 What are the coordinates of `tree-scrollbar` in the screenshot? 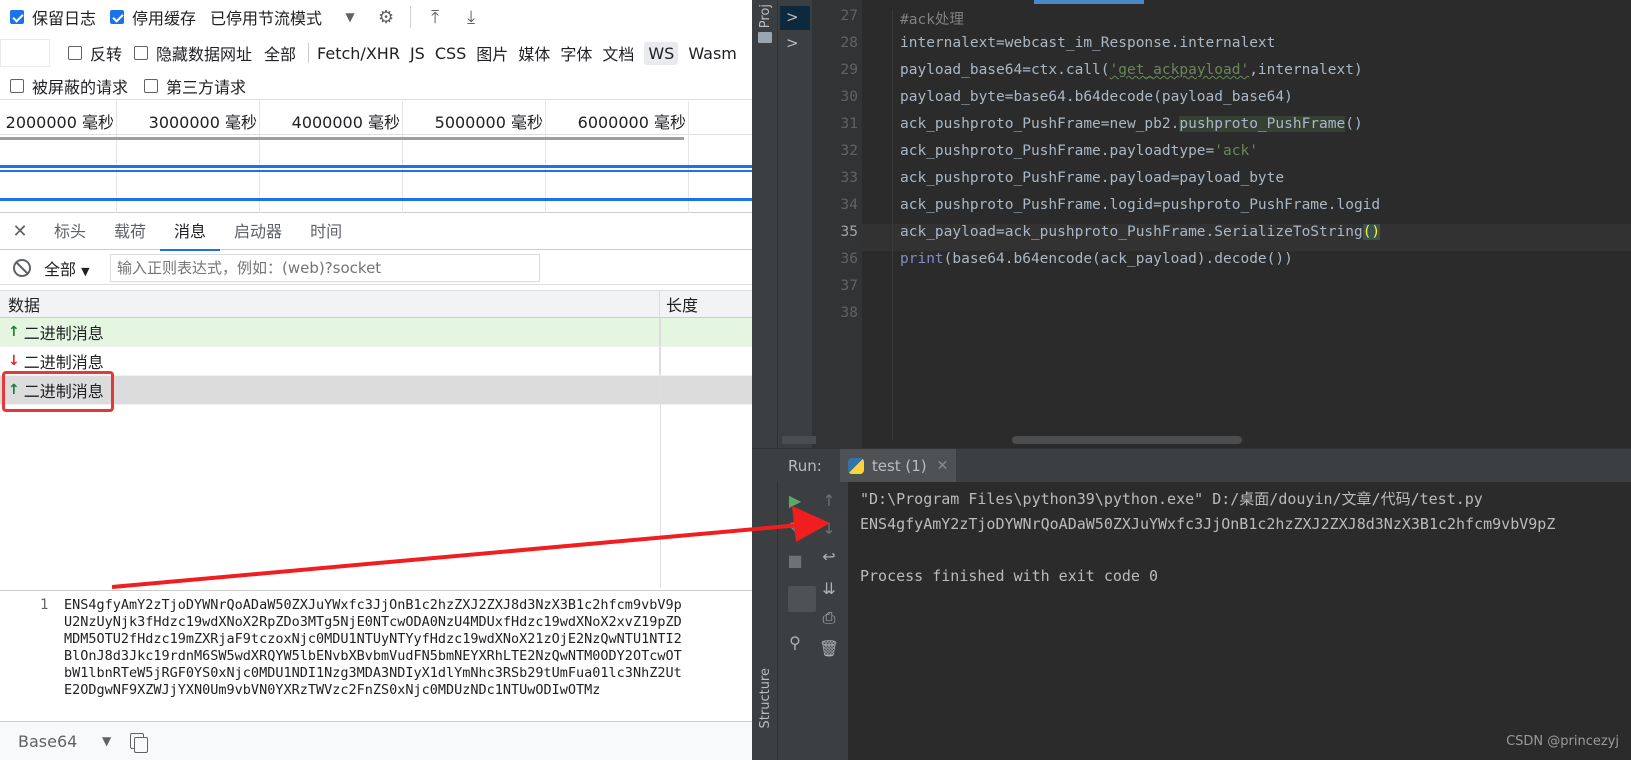 It's located at (799, 440).